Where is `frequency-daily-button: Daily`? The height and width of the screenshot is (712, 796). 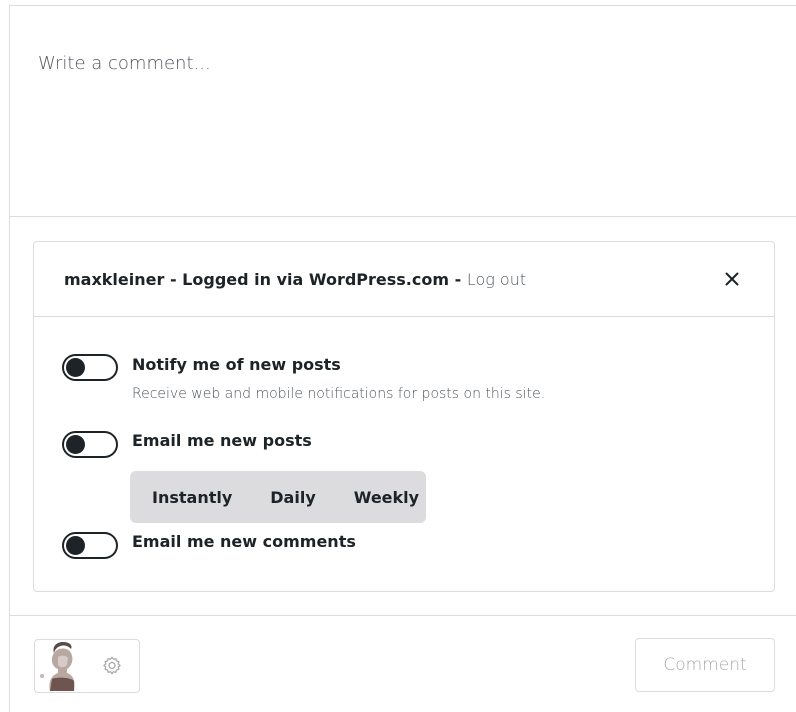 frequency-daily-button: Daily is located at coordinates (292, 497).